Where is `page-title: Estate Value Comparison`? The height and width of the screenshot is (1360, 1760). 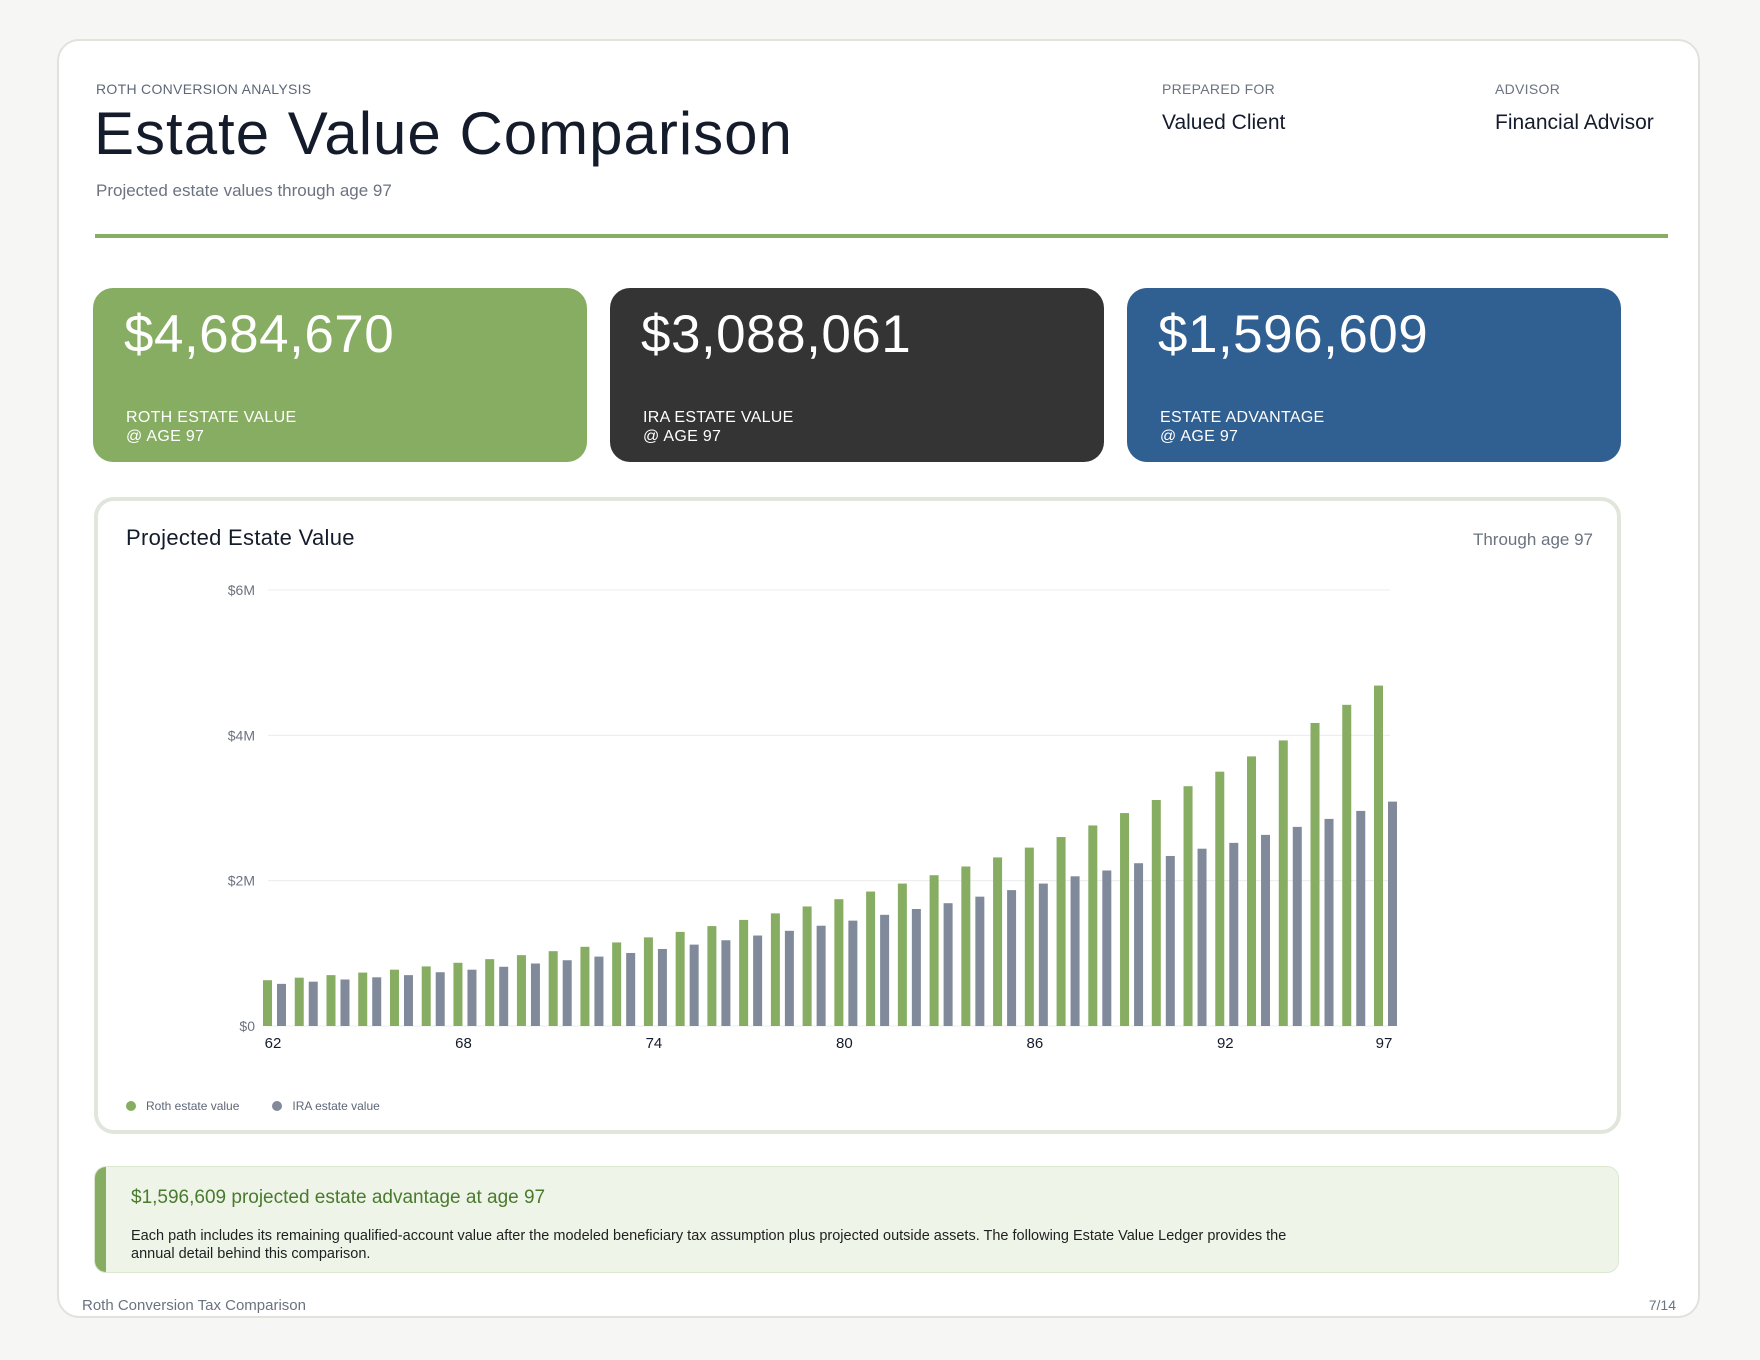 page-title: Estate Value Comparison is located at coordinates (443, 133).